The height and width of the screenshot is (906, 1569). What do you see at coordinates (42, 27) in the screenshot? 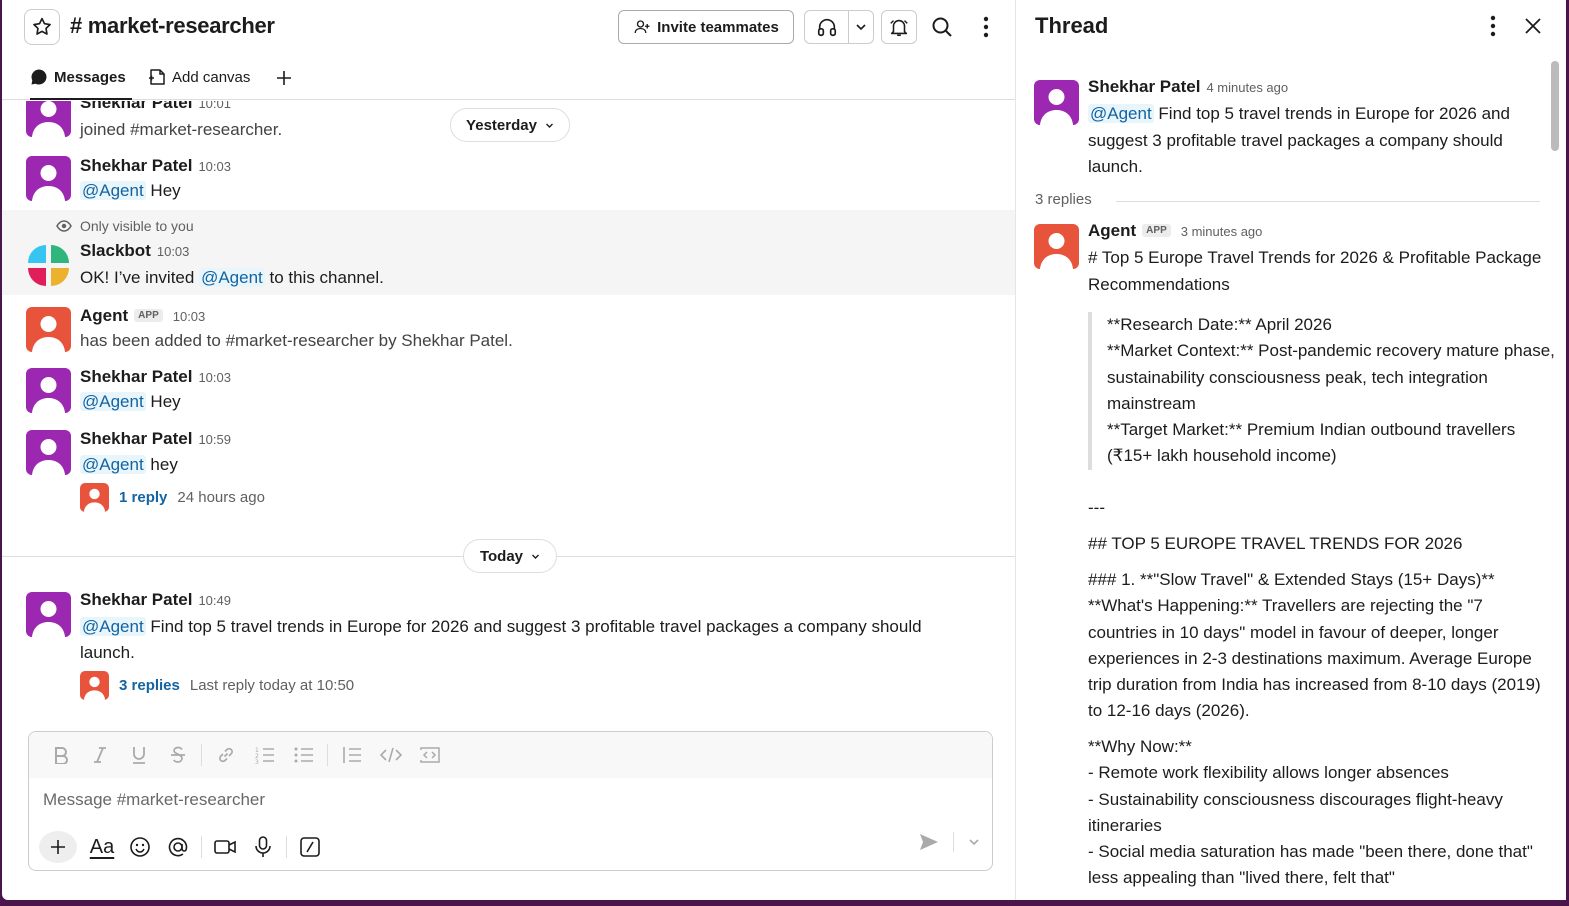
I see `star-icon` at bounding box center [42, 27].